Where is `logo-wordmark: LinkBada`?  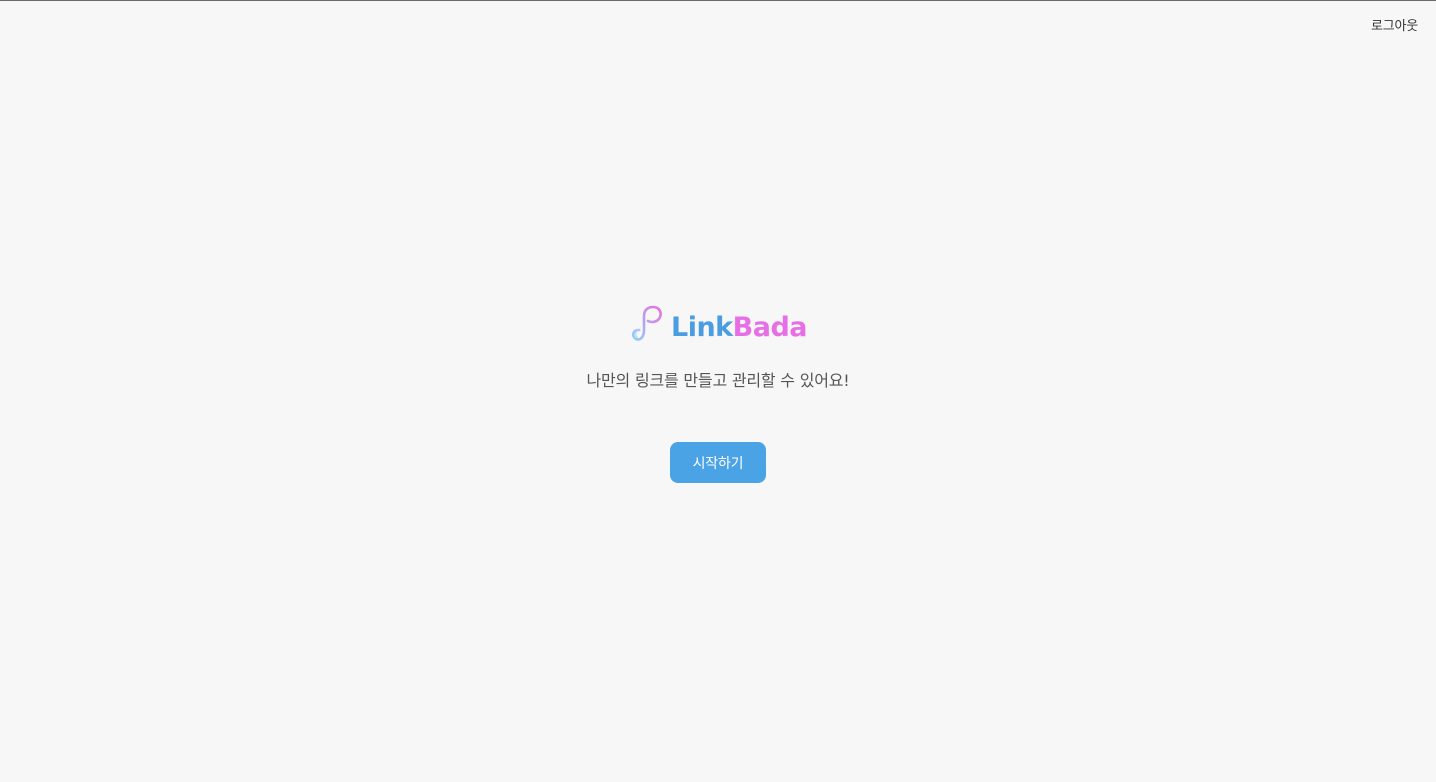 logo-wordmark: LinkBada is located at coordinates (739, 327).